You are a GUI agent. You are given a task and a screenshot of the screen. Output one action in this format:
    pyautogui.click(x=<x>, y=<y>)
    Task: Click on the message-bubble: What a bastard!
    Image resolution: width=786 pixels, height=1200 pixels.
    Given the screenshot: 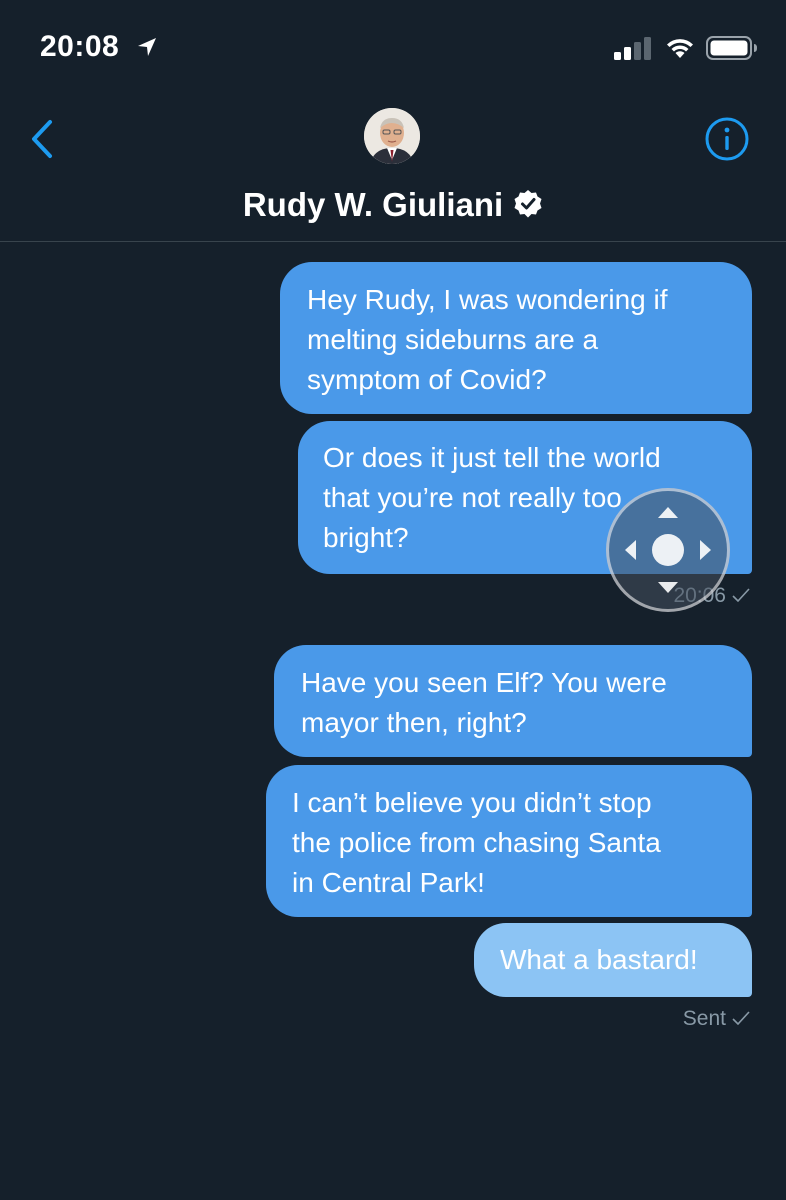 What is the action you would take?
    pyautogui.click(x=613, y=960)
    